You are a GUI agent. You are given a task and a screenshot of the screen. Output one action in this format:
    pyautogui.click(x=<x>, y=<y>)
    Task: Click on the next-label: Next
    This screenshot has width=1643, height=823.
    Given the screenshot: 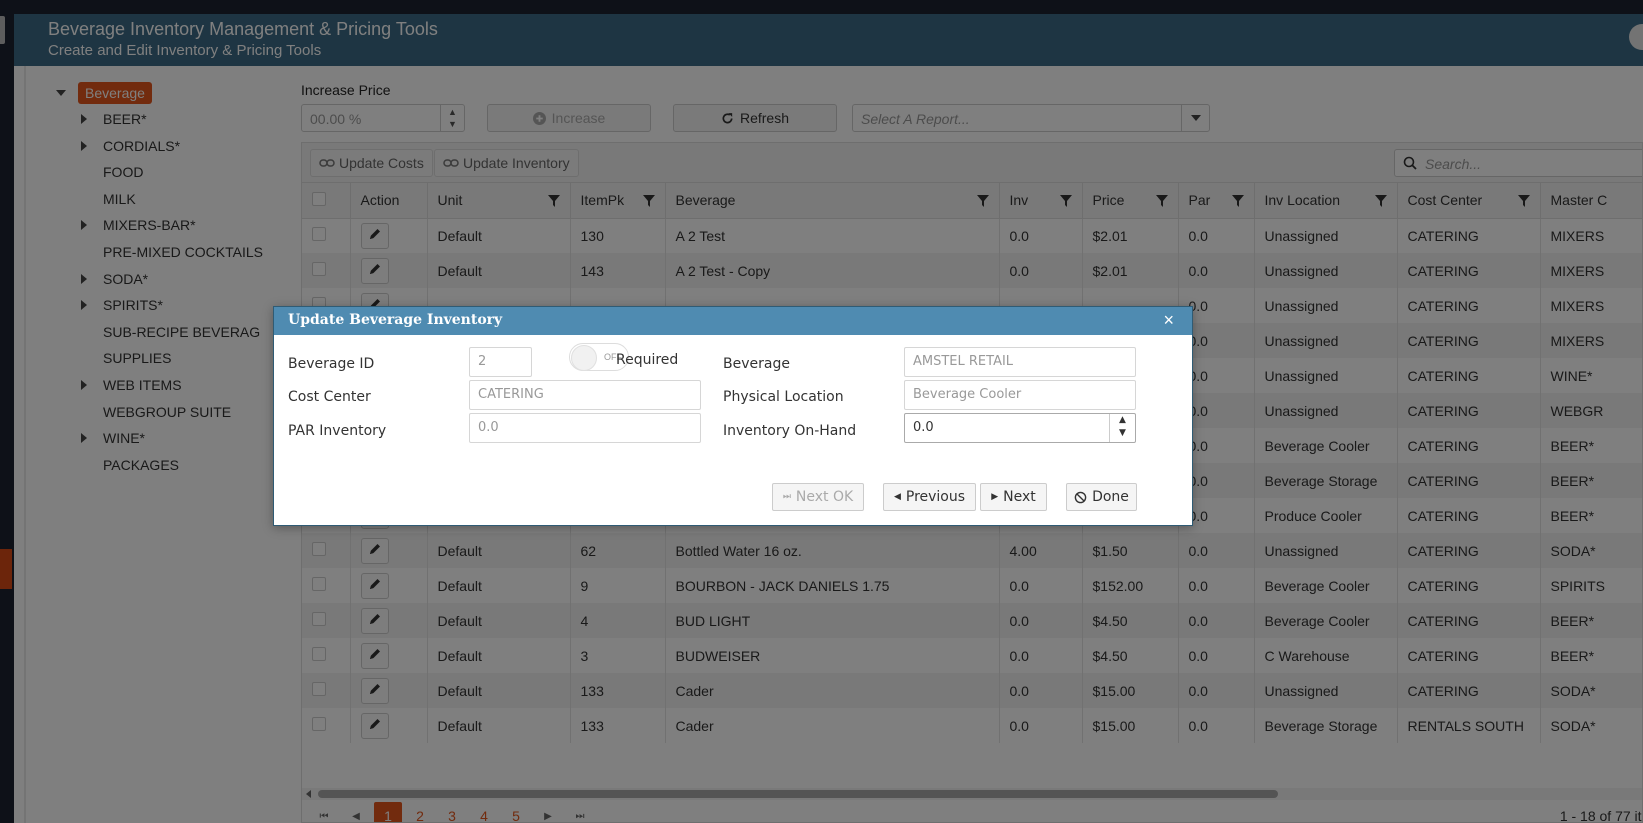 What is the action you would take?
    pyautogui.click(x=1019, y=497)
    